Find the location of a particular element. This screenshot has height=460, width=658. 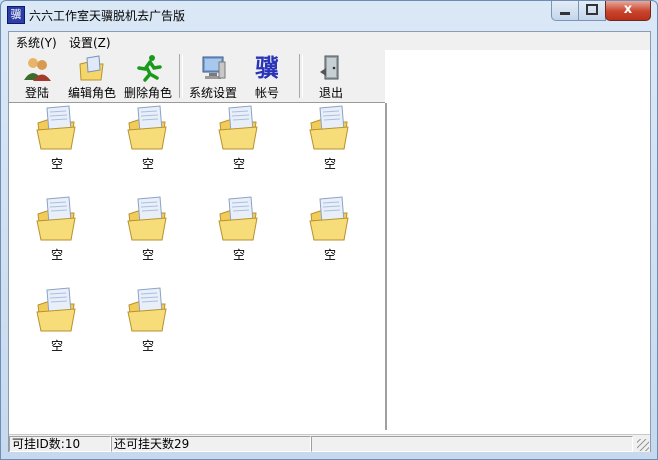

title-bar: 骥 六六工作室天骥脱机去广告版 x is located at coordinates (329, 16).